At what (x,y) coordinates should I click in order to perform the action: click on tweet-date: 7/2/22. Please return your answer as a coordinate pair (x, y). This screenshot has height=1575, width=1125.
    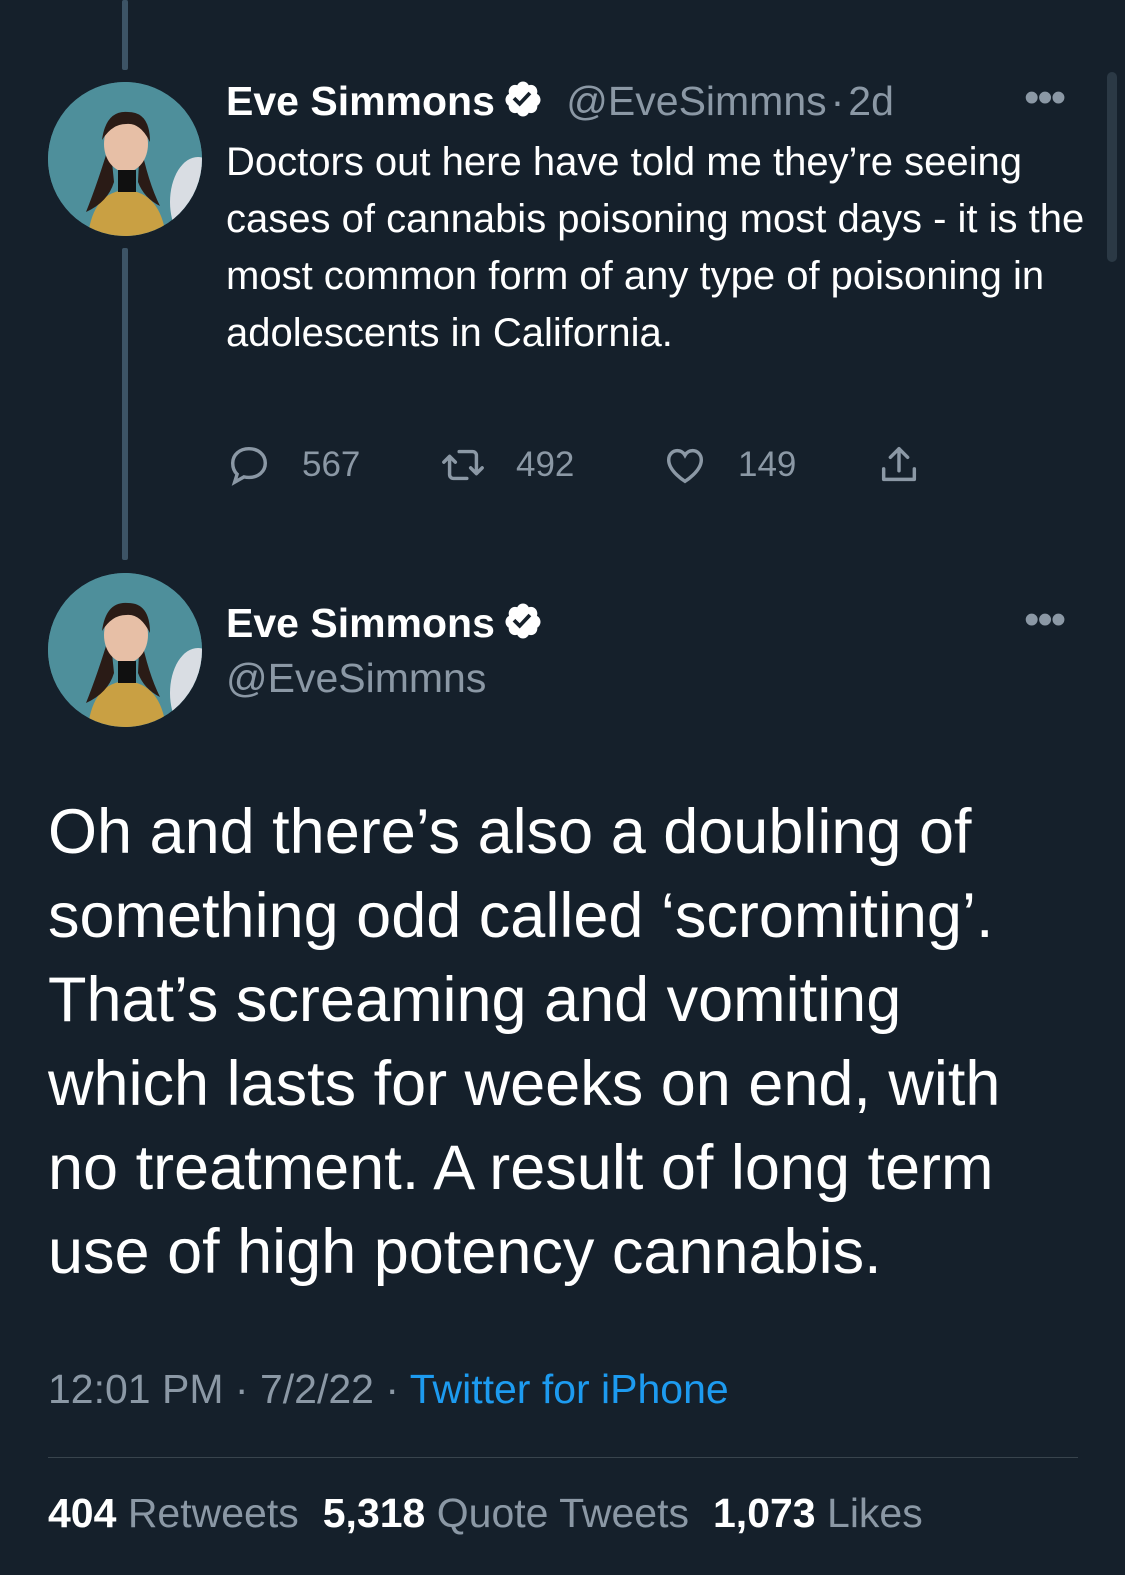
    Looking at the image, I should click on (317, 1389).